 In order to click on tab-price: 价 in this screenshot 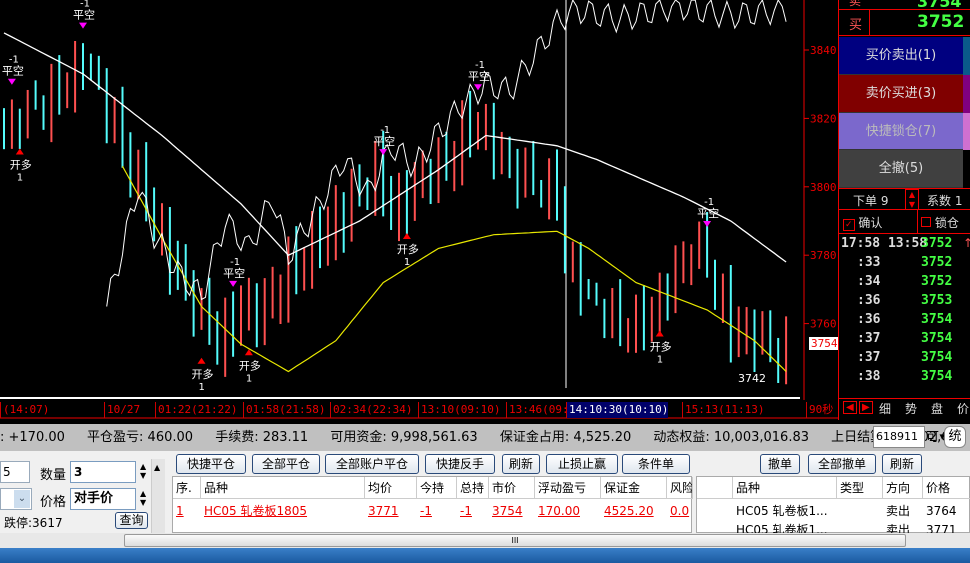, I will do `click(963, 408)`.